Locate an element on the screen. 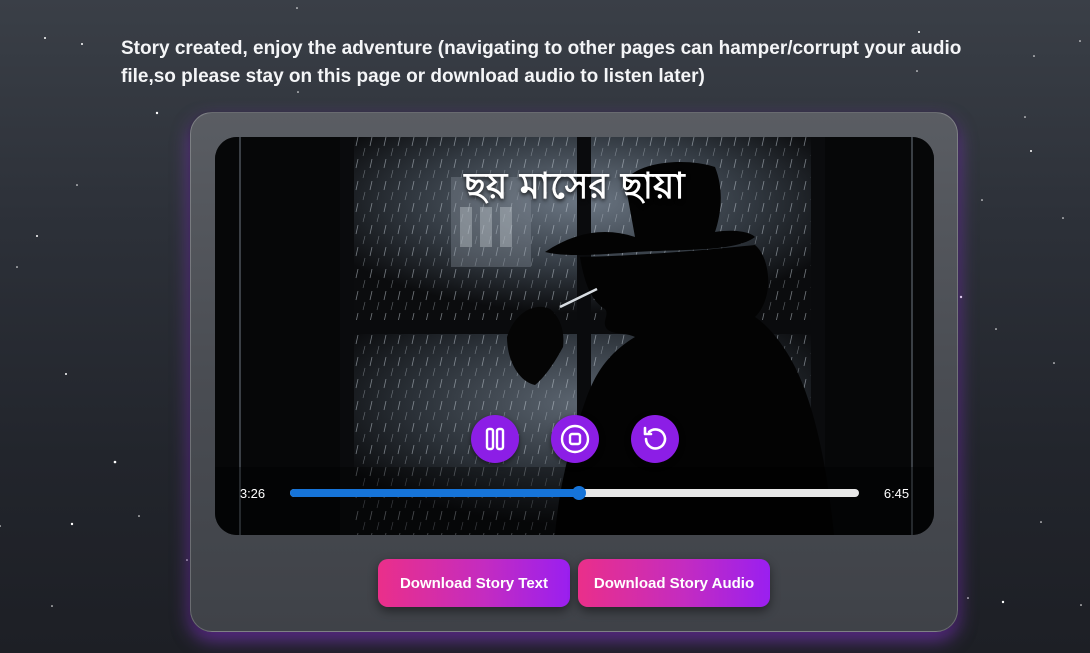  story-title: ছয় মাসের ছায়া is located at coordinates (574, 186).